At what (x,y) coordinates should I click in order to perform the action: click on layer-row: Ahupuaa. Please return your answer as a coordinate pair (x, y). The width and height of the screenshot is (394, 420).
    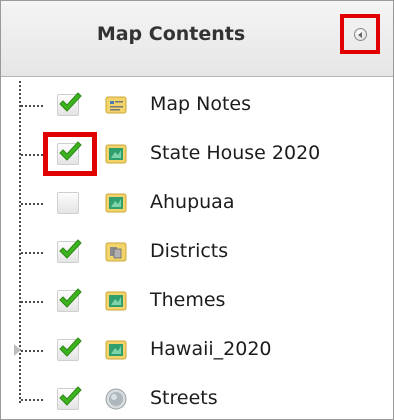
    Looking at the image, I should click on (197, 202).